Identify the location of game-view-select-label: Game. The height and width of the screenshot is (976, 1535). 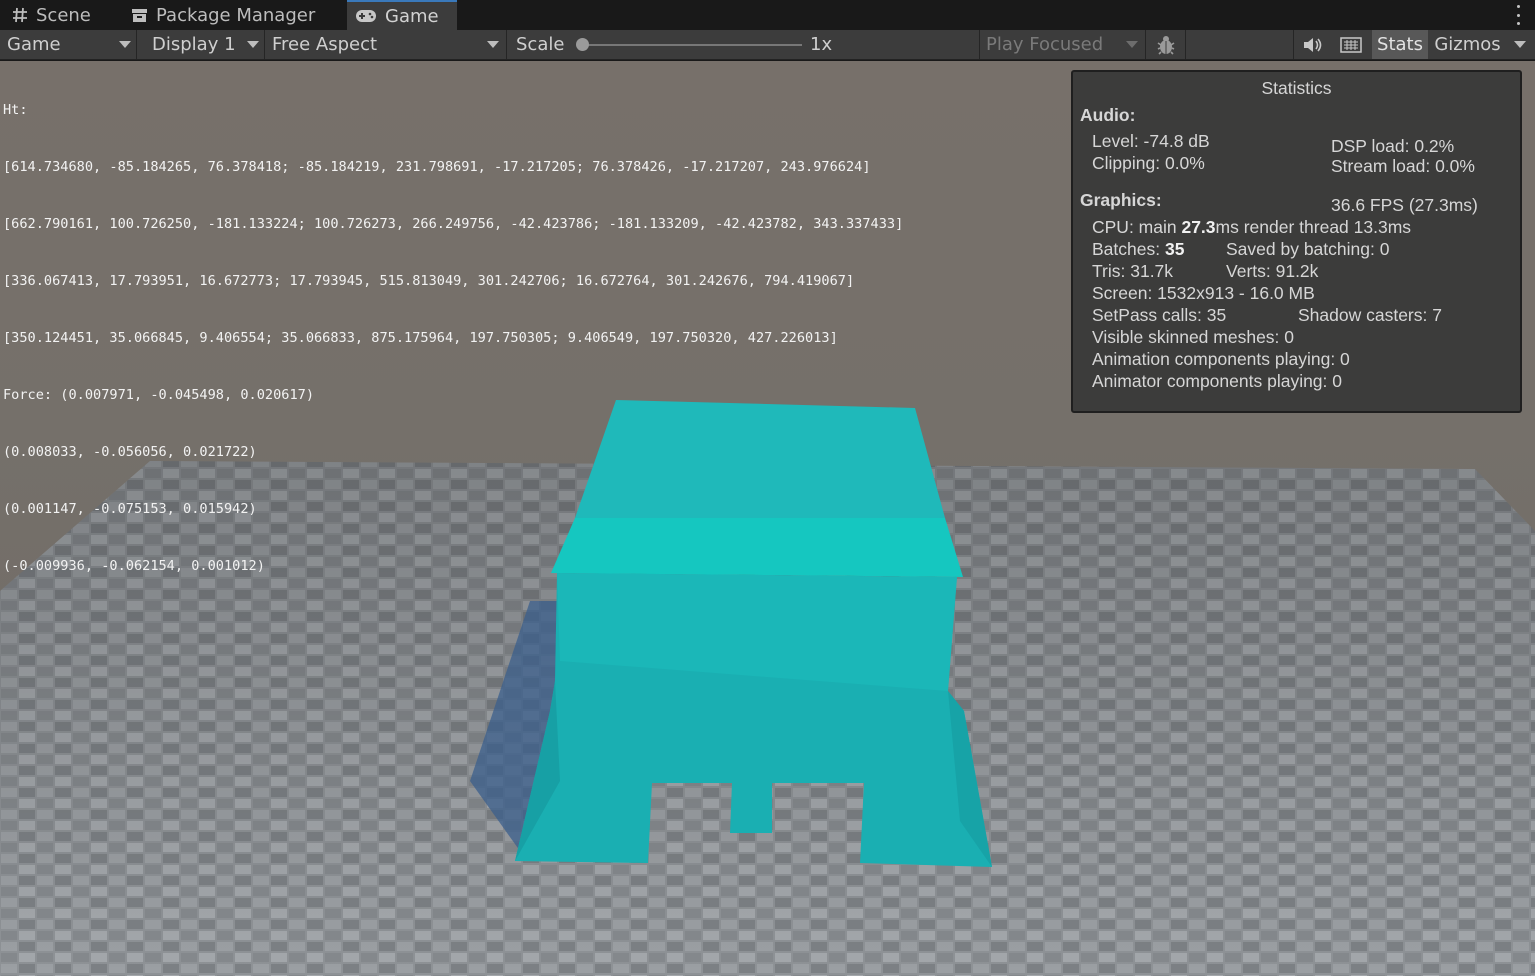
(34, 44).